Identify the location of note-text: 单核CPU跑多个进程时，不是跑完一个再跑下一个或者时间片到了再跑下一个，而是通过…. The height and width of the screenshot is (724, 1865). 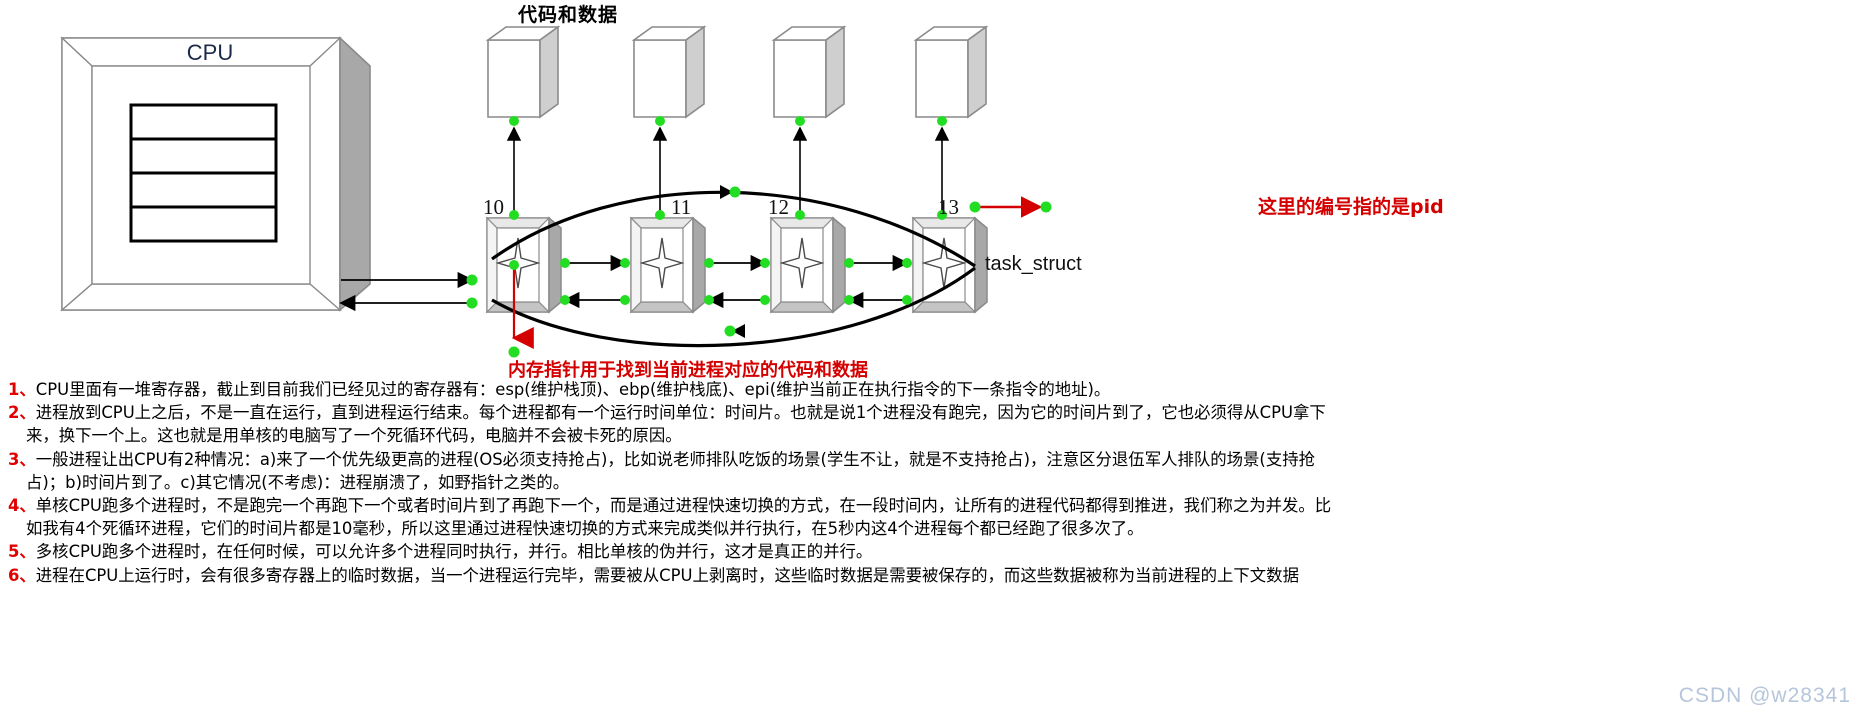
(683, 506).